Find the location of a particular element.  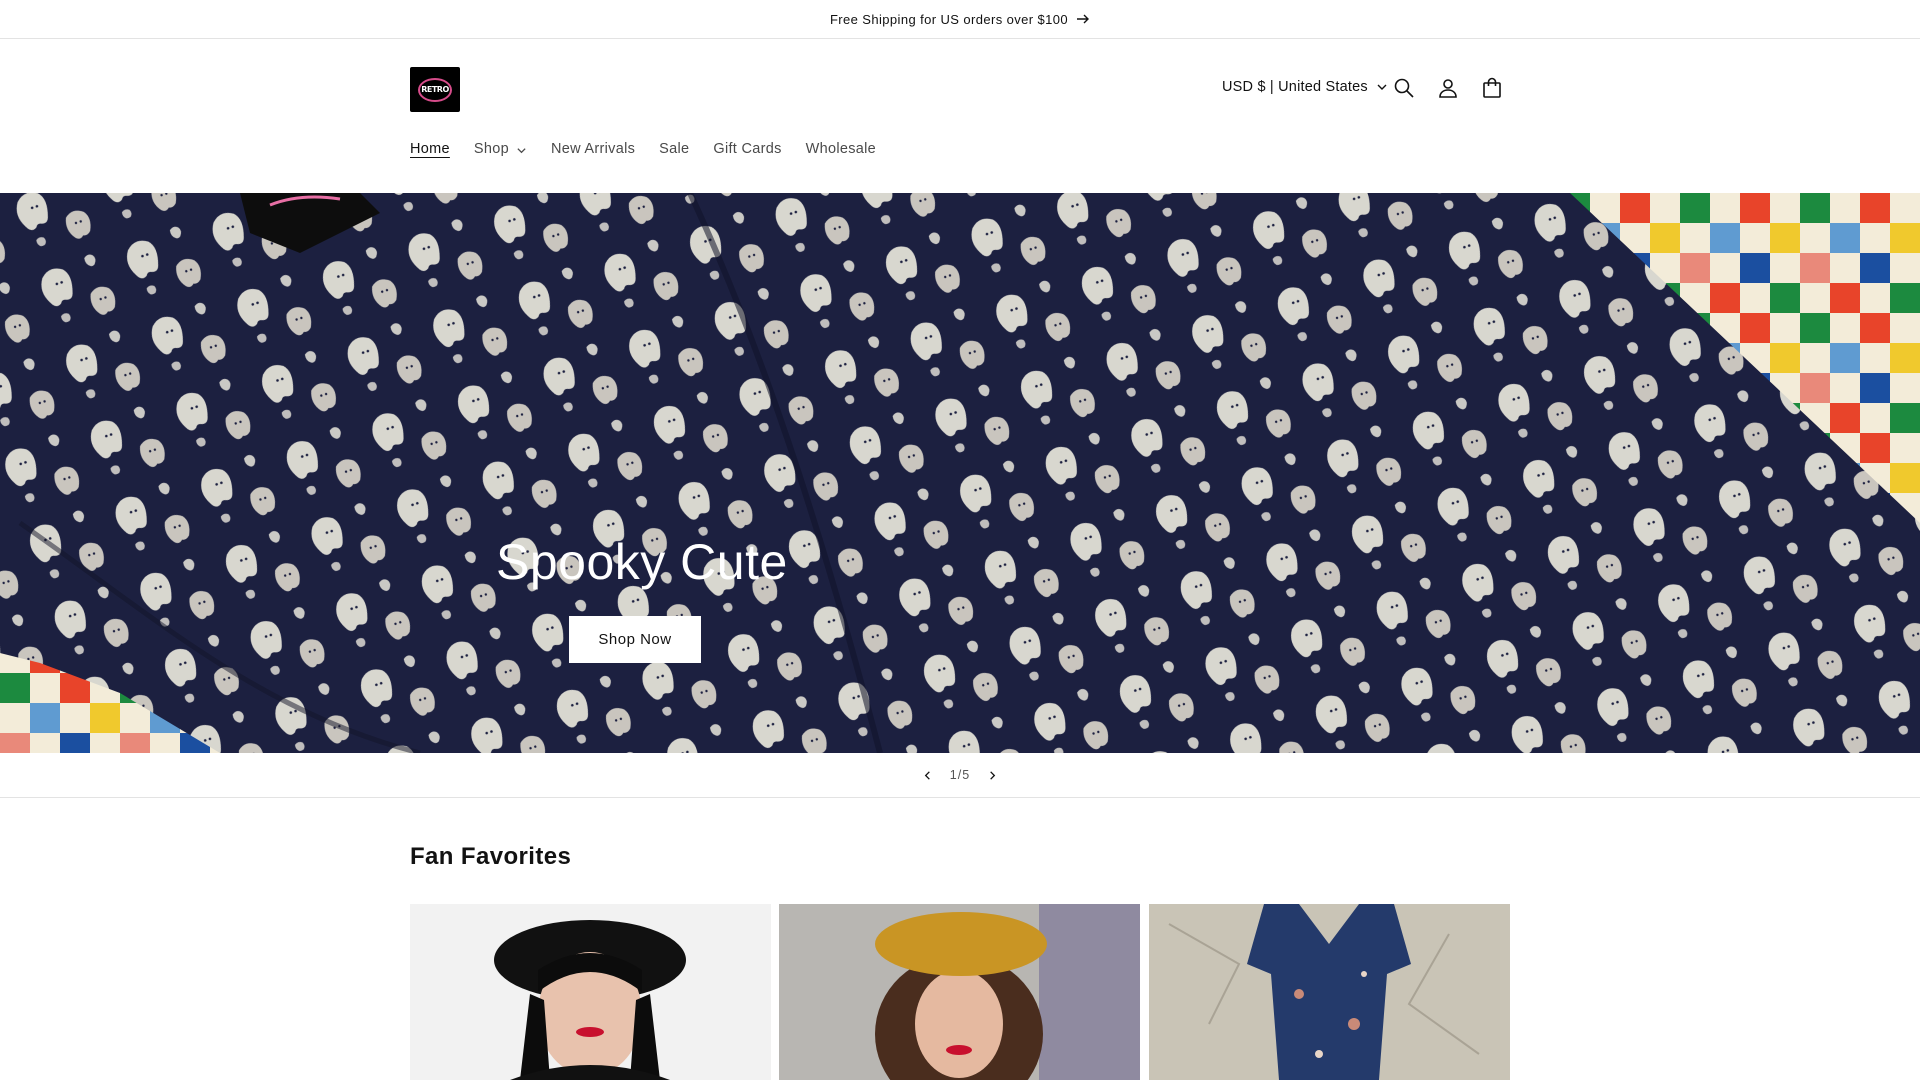

nav-item-label: New Arrivals is located at coordinates (593, 149).